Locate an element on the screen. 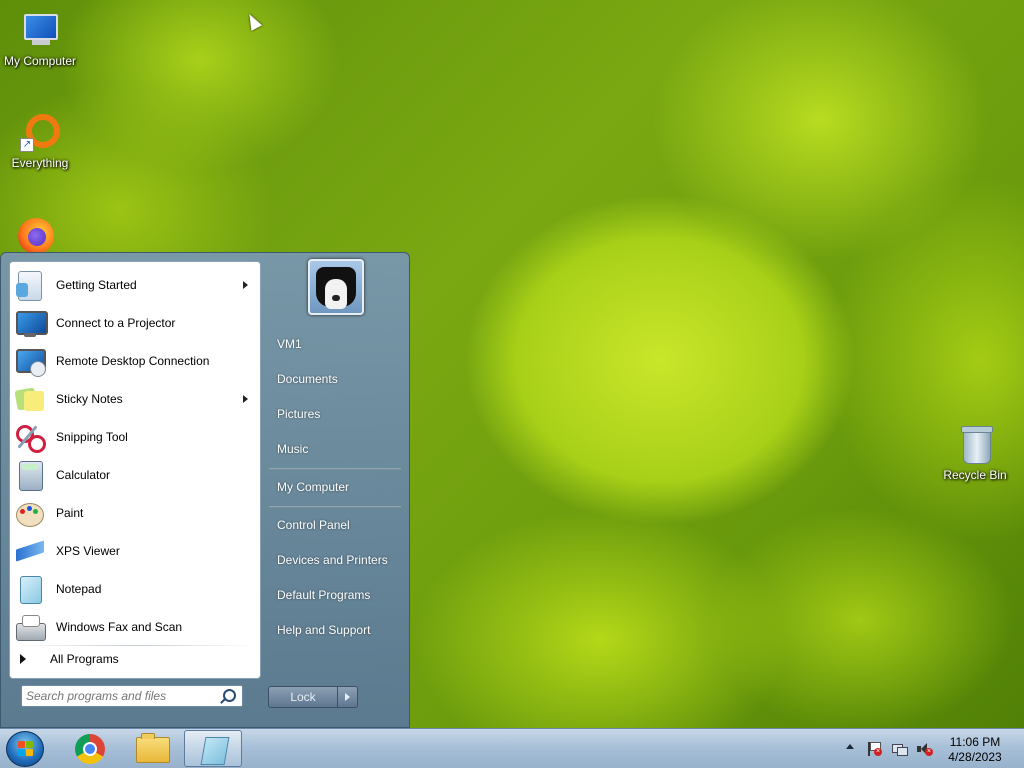 The height and width of the screenshot is (768, 1024). right-item-default-programs: Default Programs is located at coordinates (323, 595).